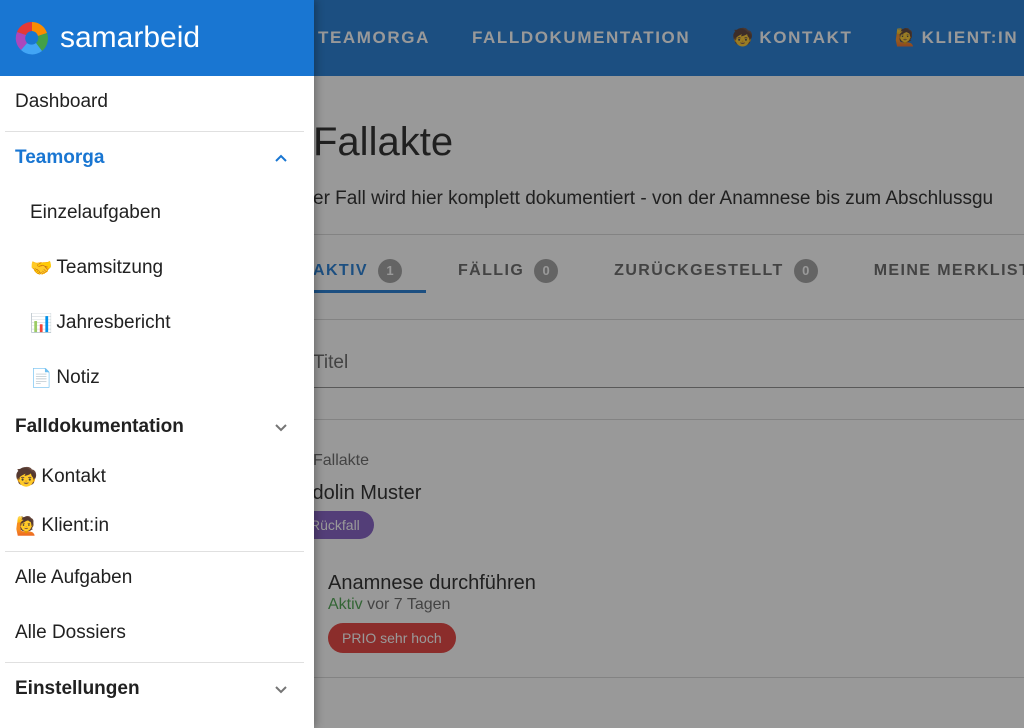 This screenshot has width=1024, height=728. What do you see at coordinates (70, 632) in the screenshot?
I see `nav-label: Alle Dossiers` at bounding box center [70, 632].